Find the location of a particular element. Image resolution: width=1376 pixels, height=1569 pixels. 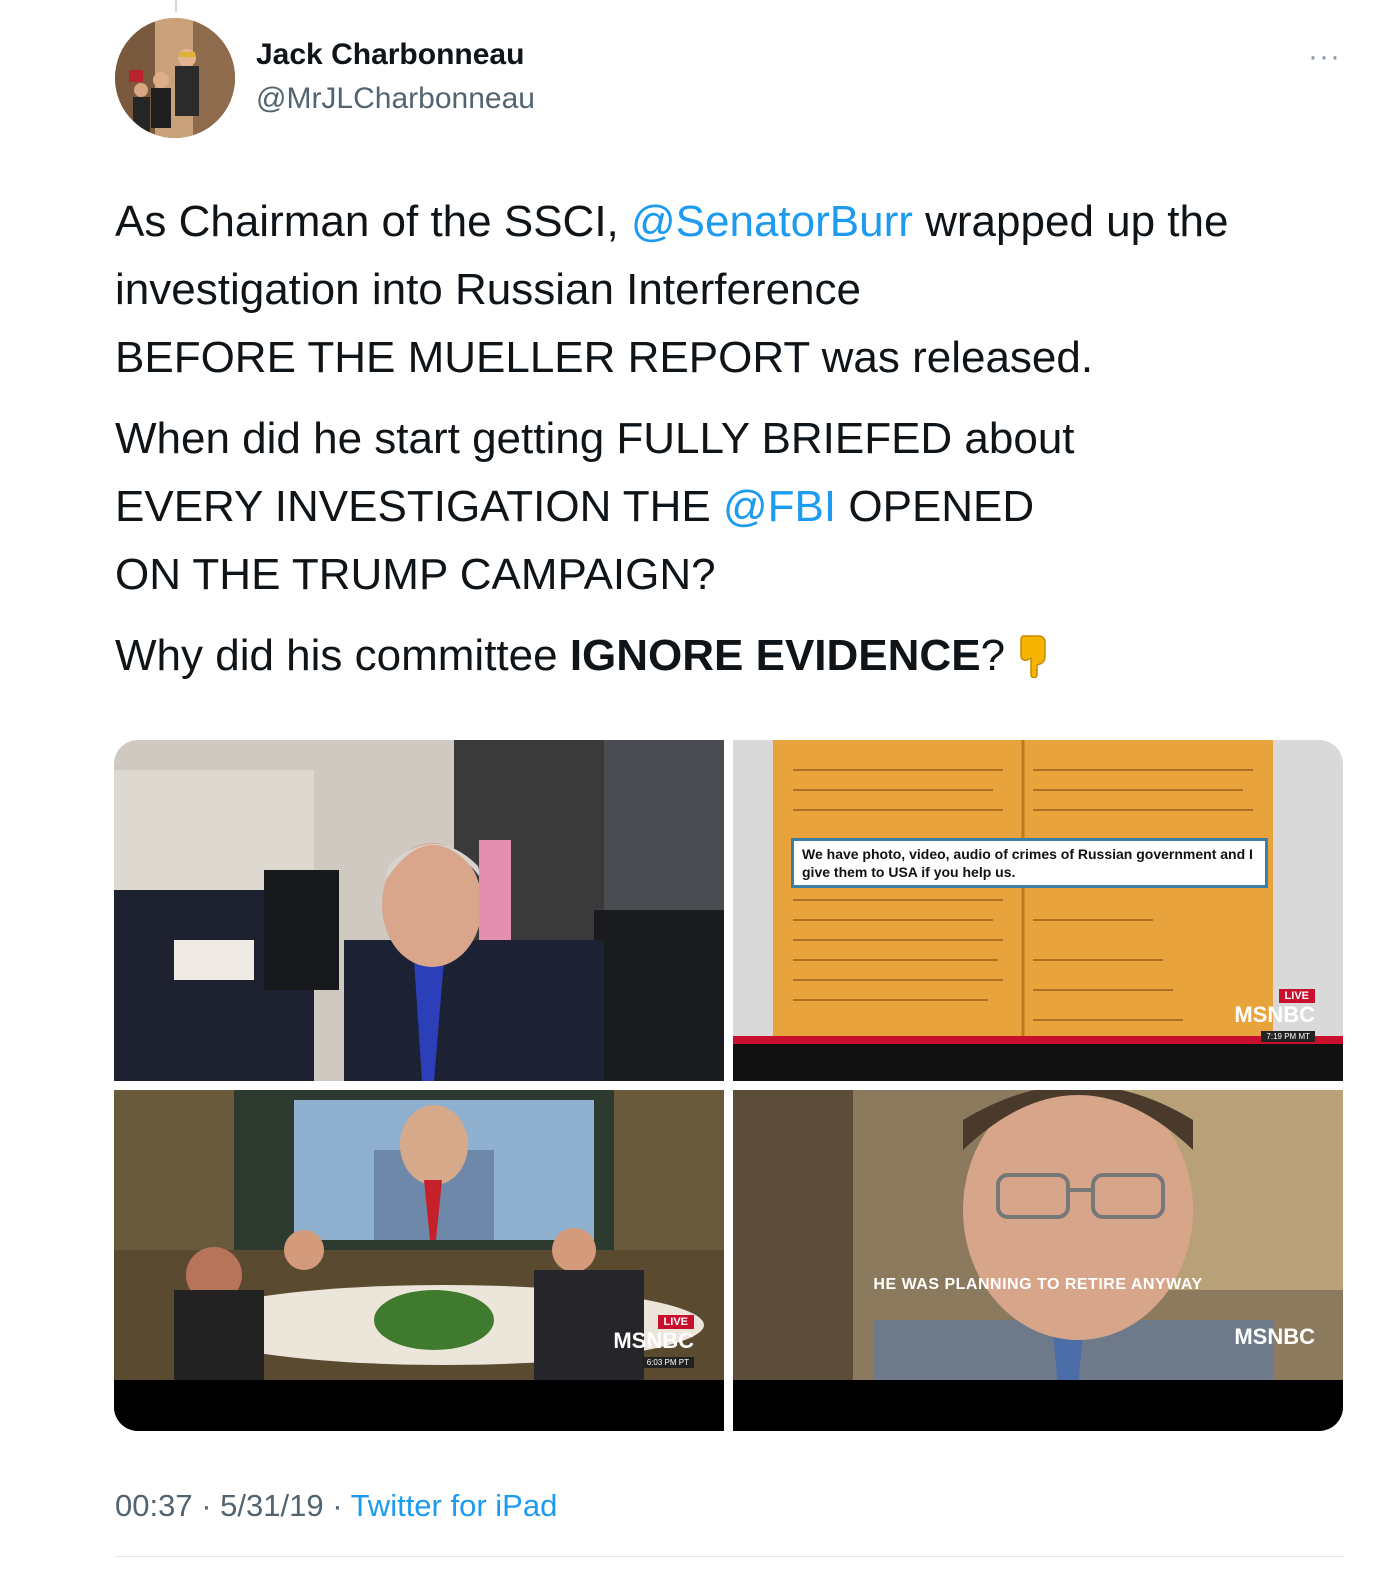

tweet-text-segment: Why did his committee is located at coordinates (342, 655).